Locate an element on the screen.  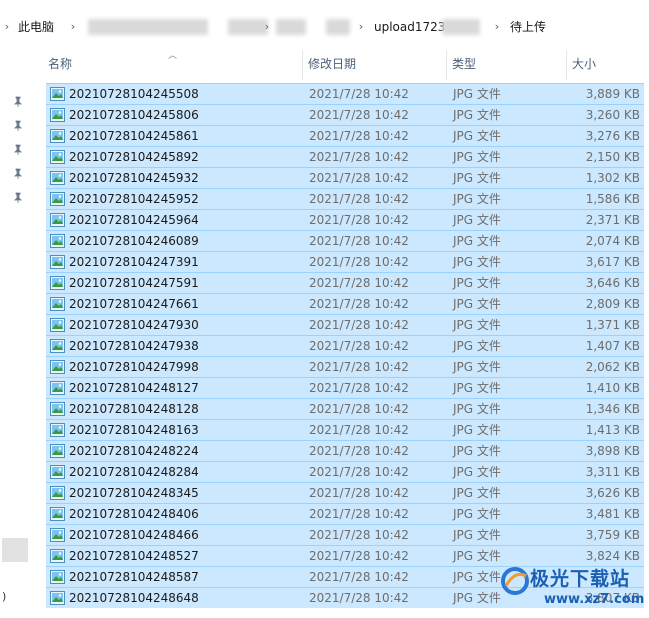
file-name: 20210728104245964 is located at coordinates (134, 220).